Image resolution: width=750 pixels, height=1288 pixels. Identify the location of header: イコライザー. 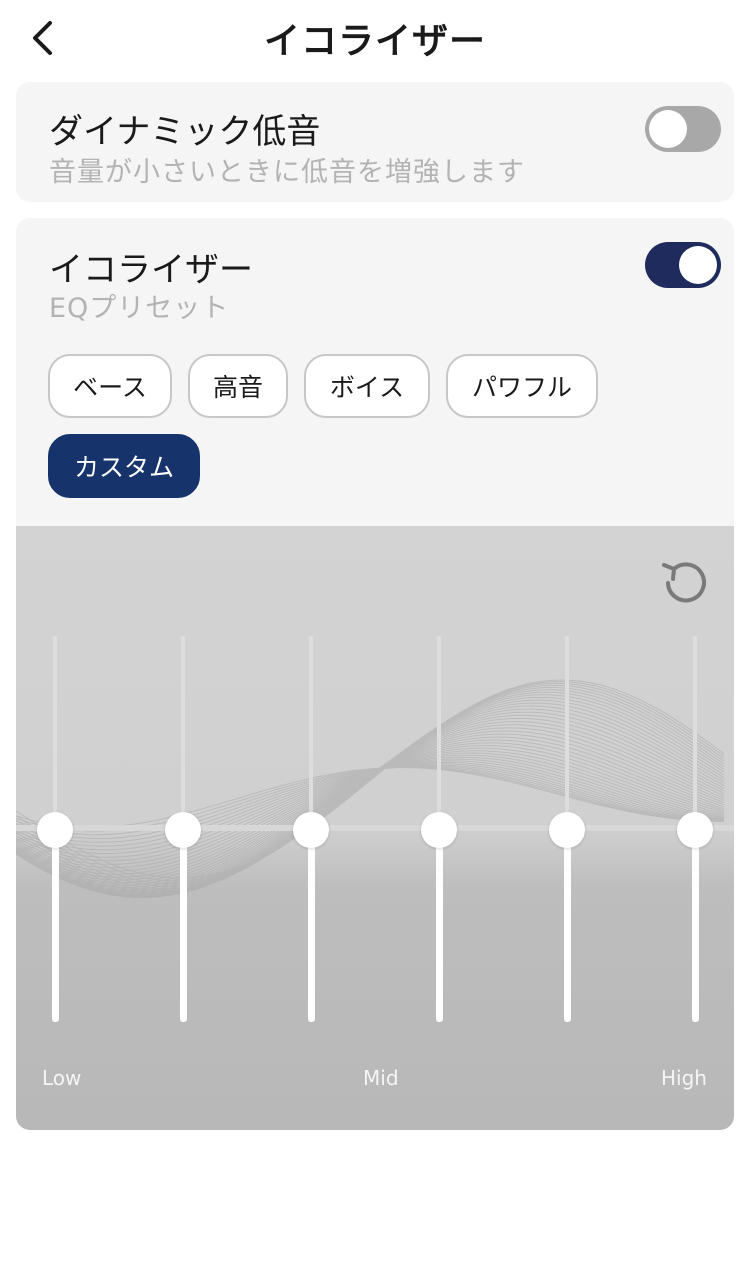
(375, 38).